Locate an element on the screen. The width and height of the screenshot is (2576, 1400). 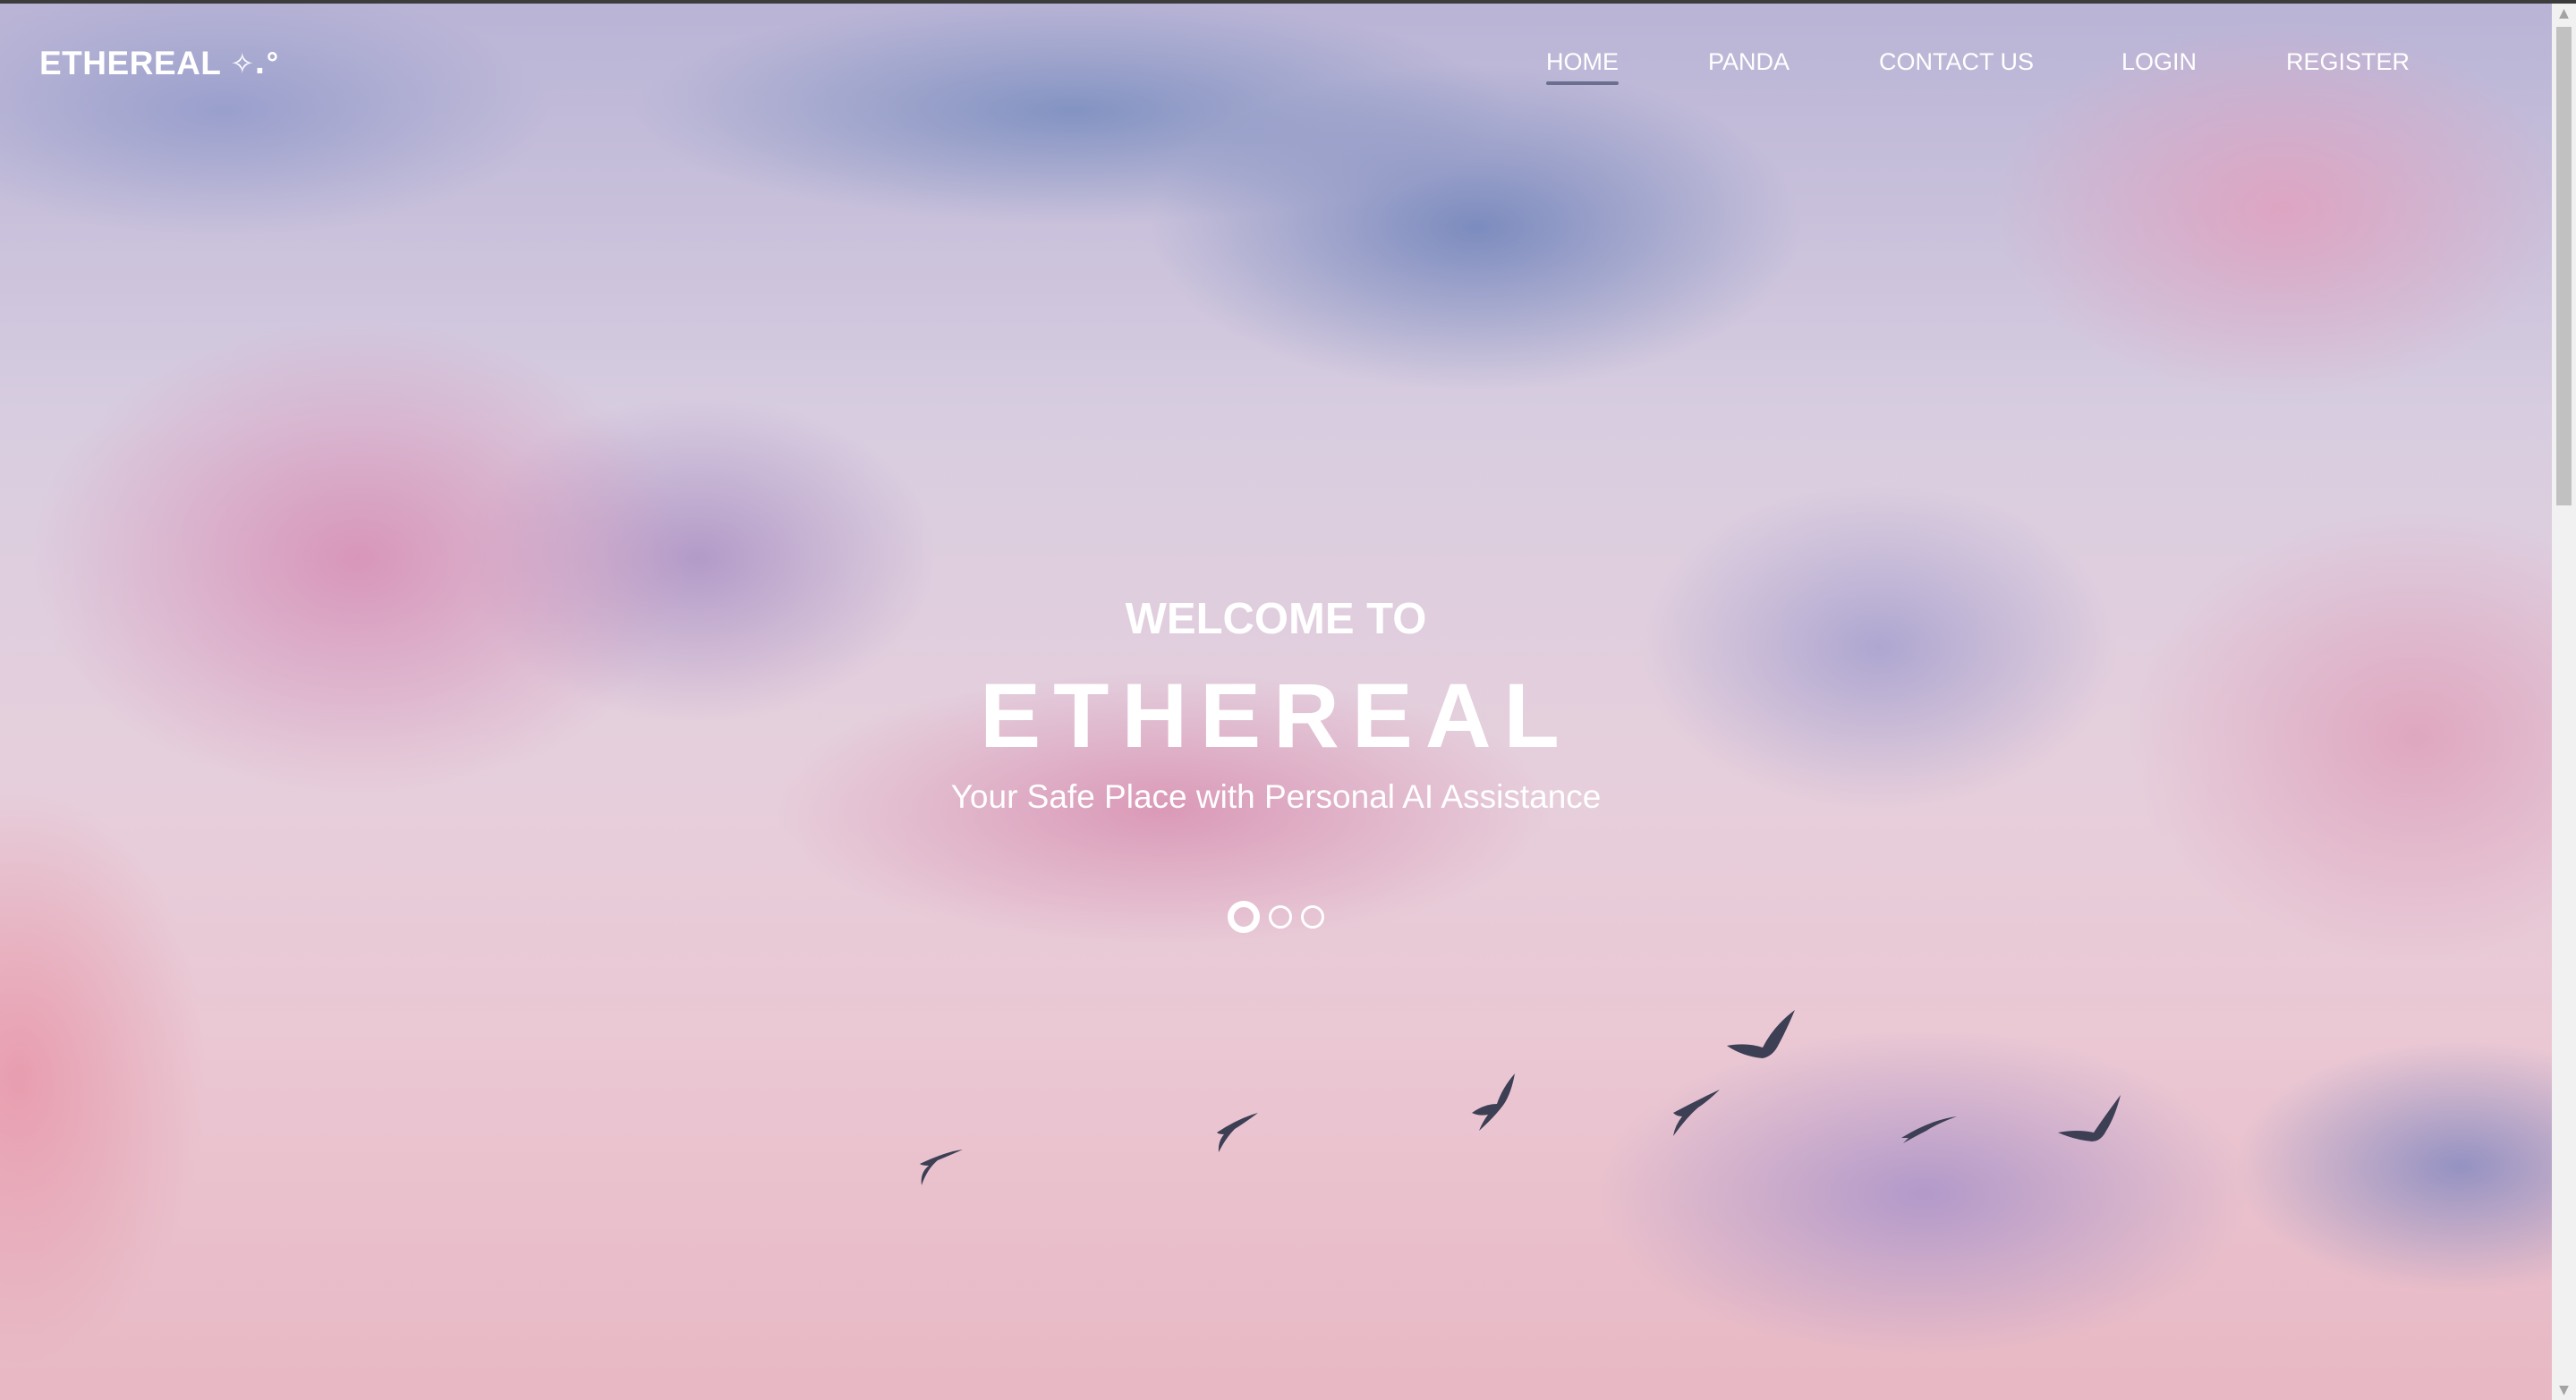
carousel-indicators is located at coordinates (1276, 917).